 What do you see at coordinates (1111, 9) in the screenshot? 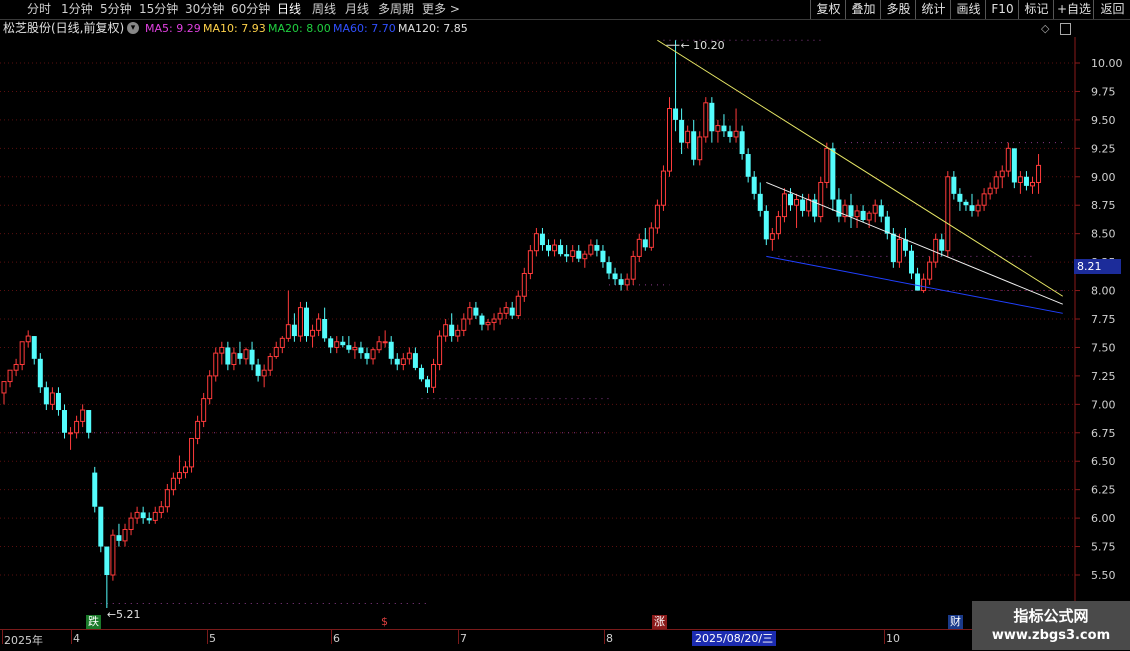
I see `toolbar-button-8: 返回` at bounding box center [1111, 9].